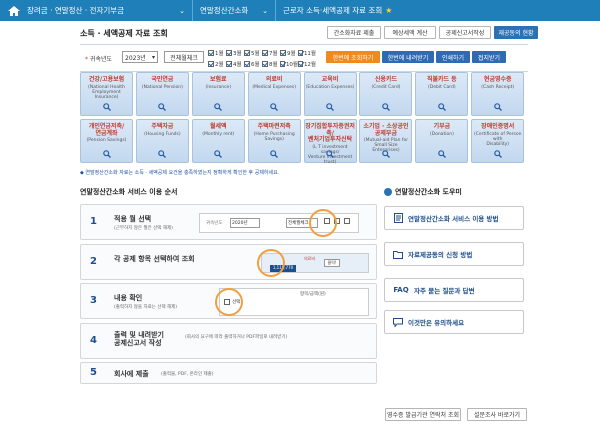  What do you see at coordinates (228, 373) in the screenshot?
I see `guide-step-5: 5 회사에 제출 (출력물, PDF, 온라인 제출)` at bounding box center [228, 373].